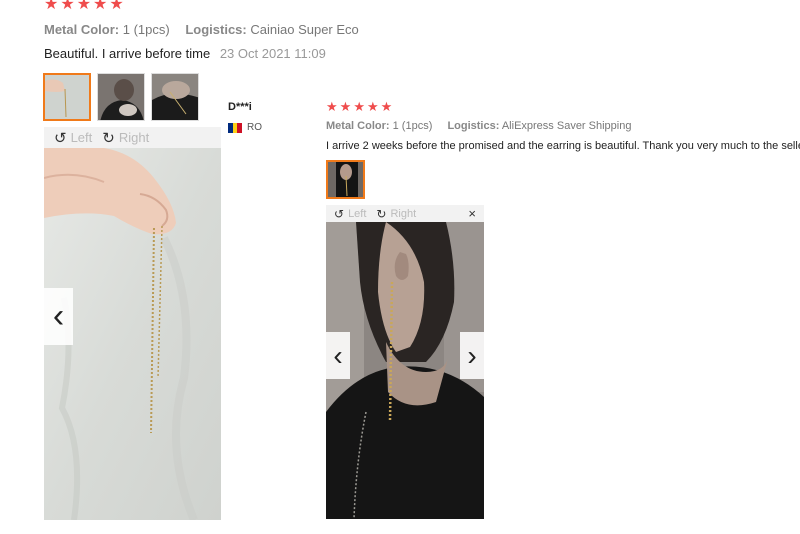 This screenshot has width=800, height=534. I want to click on chevron-right-icon: ›, so click(472, 355).